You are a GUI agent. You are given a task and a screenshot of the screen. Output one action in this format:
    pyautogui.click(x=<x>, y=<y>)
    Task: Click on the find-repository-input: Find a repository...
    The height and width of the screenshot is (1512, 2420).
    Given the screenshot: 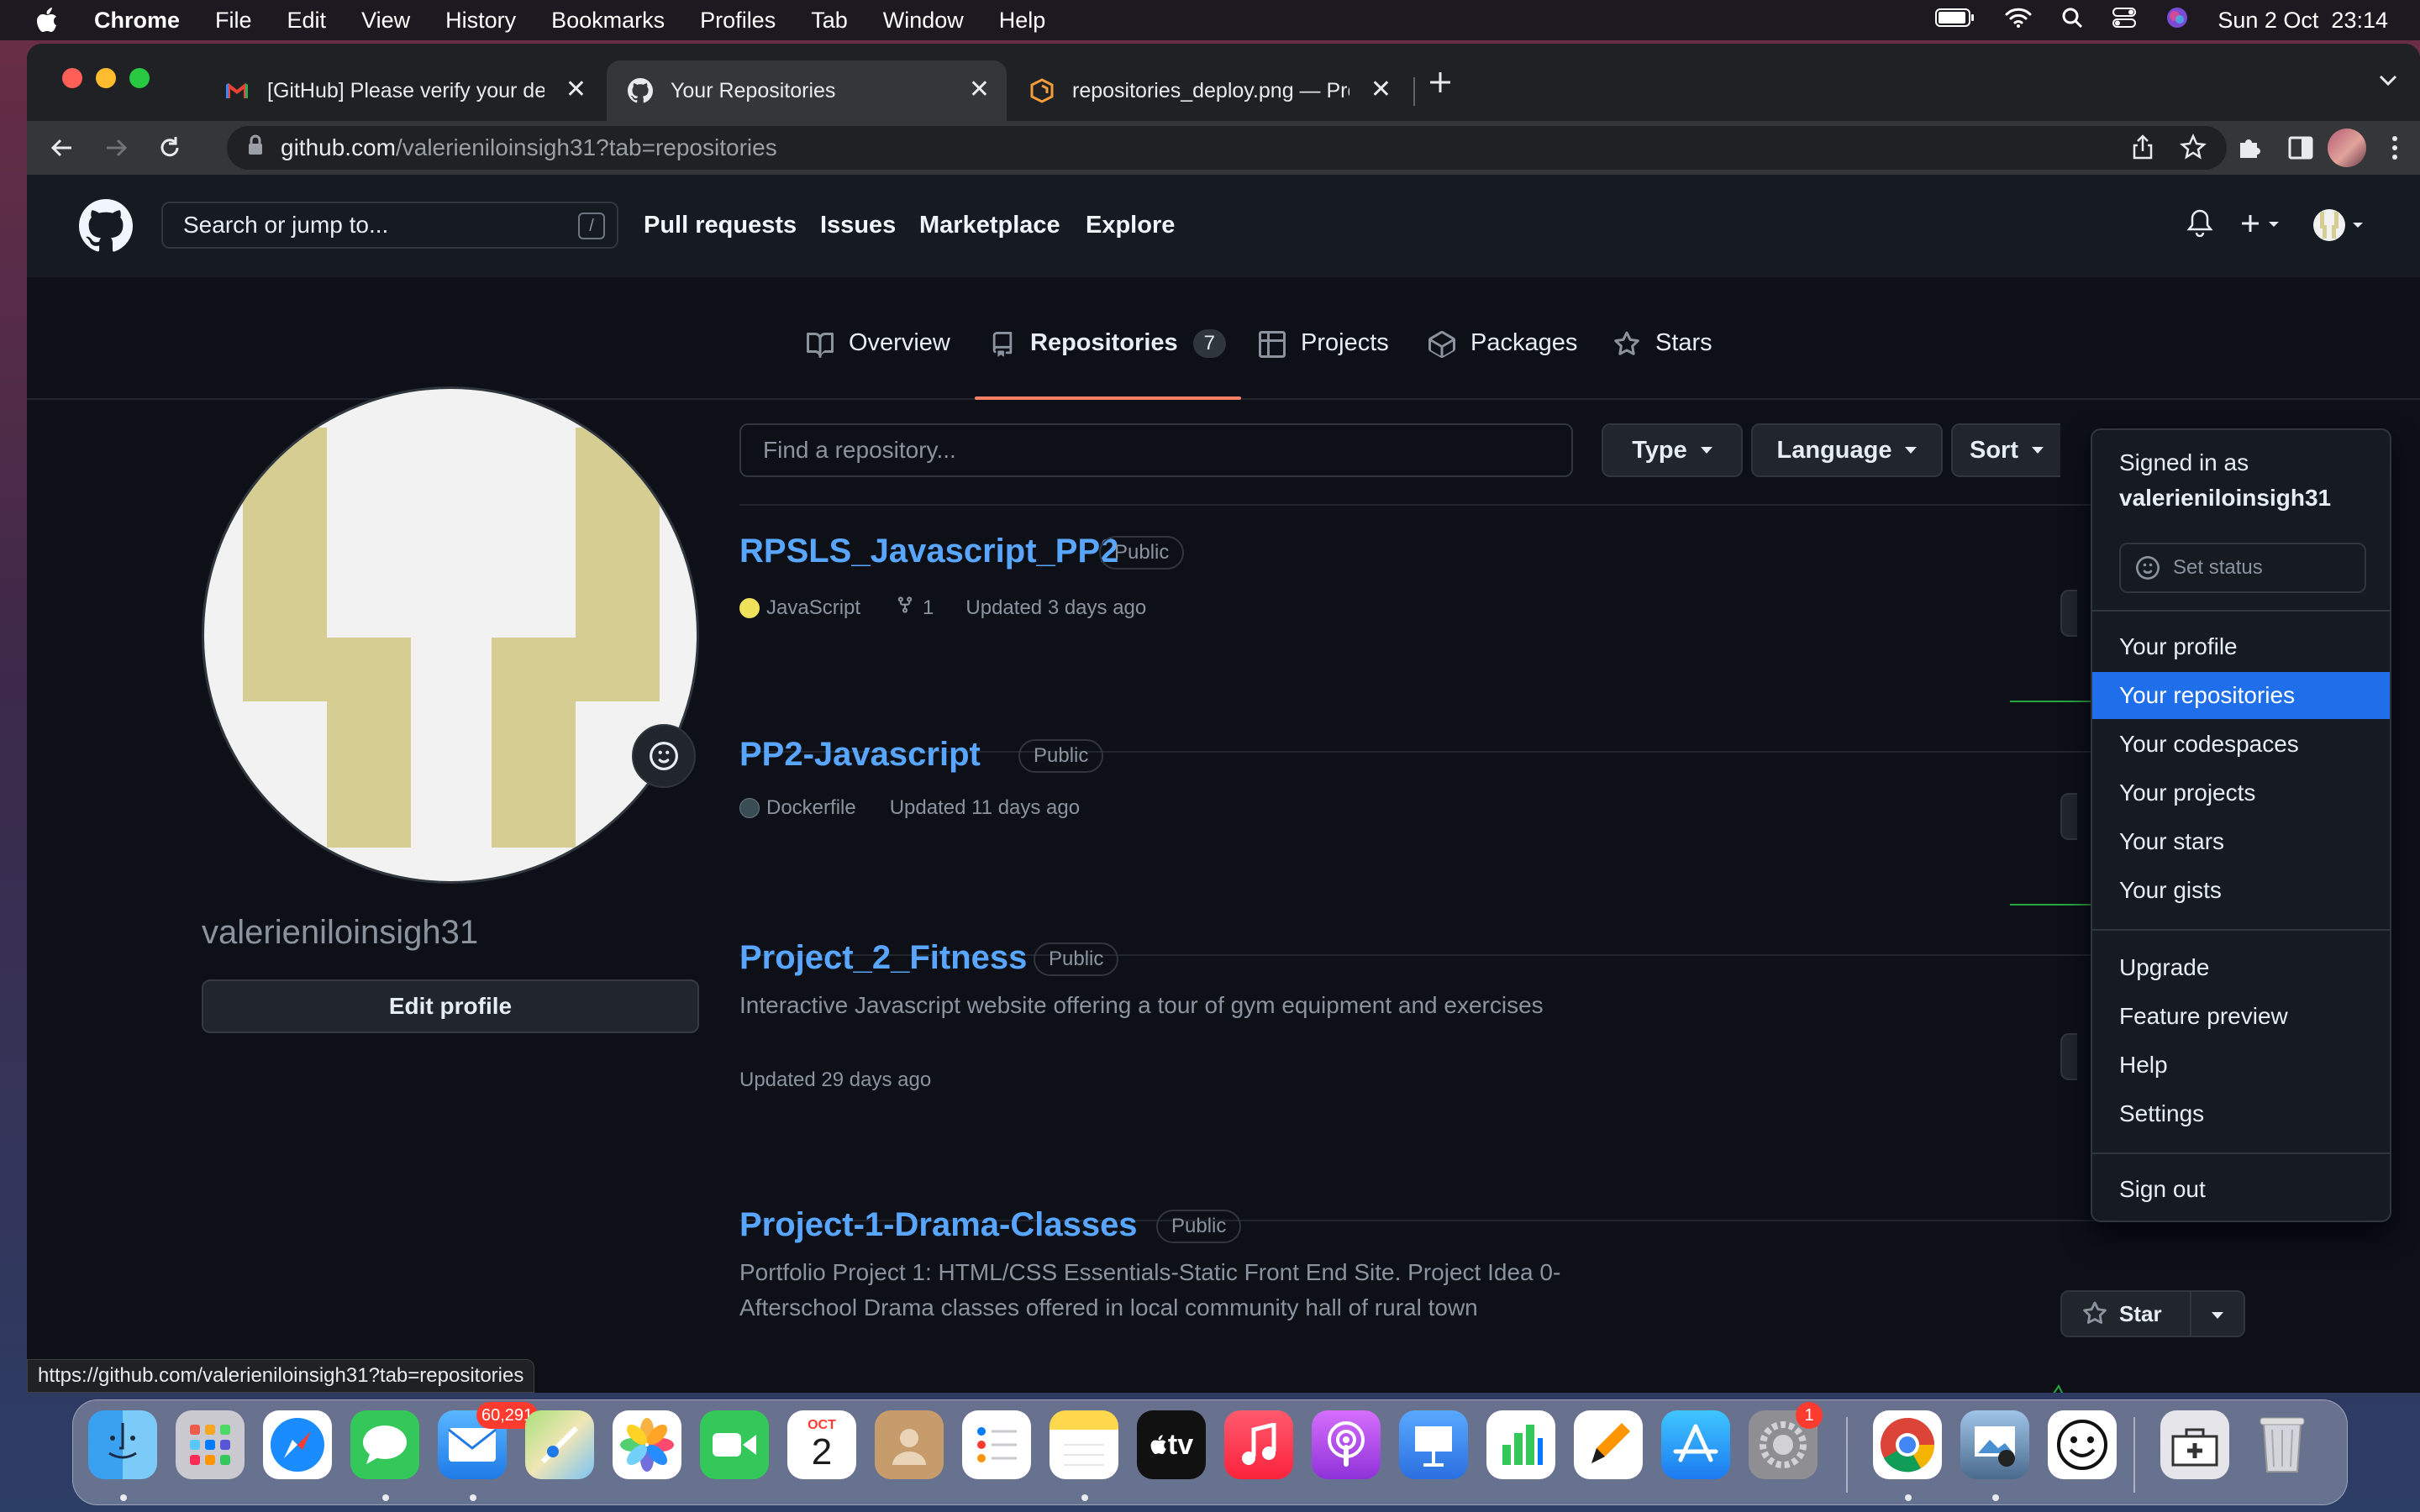 What is the action you would take?
    pyautogui.click(x=1156, y=450)
    